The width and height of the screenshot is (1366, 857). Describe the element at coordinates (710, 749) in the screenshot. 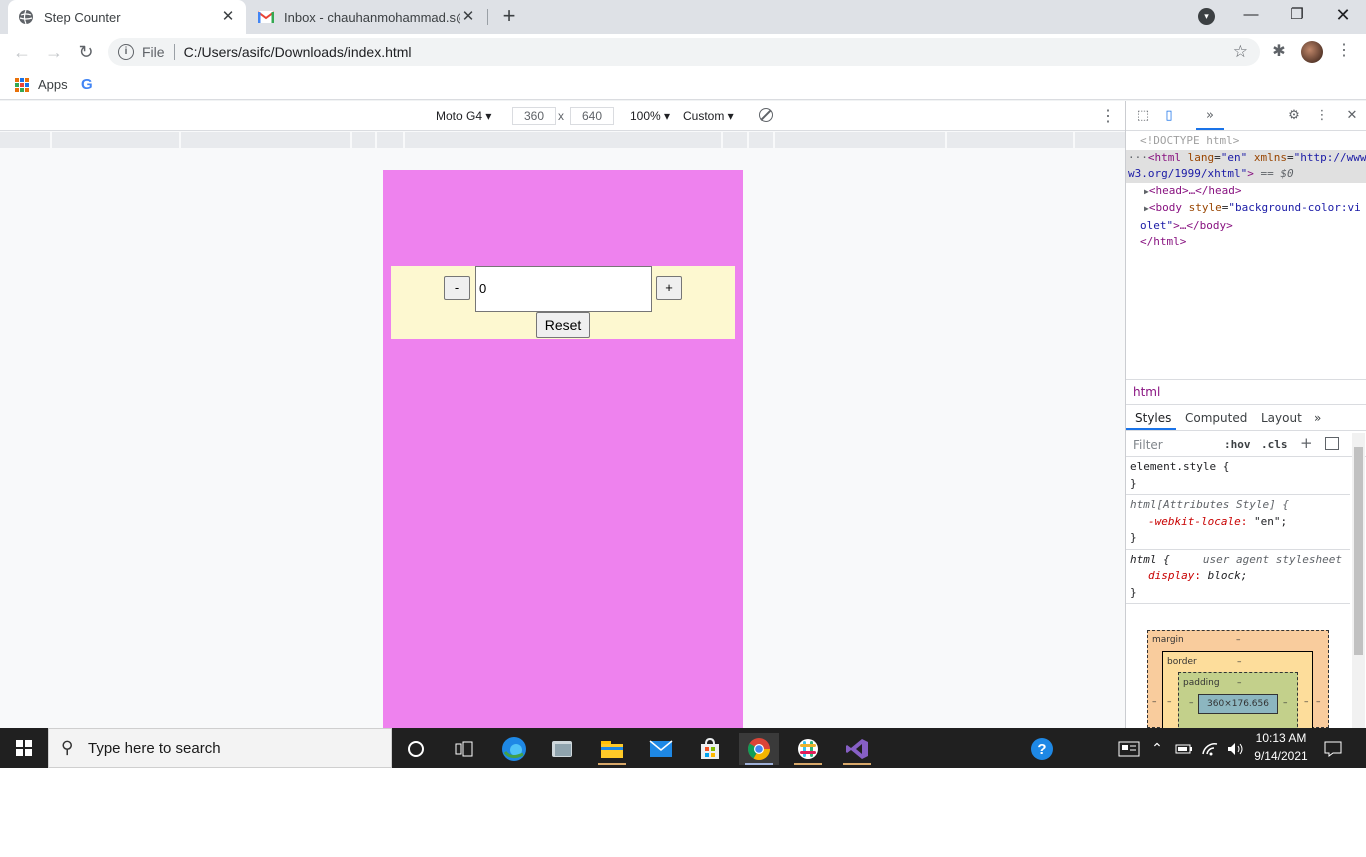

I see `store-icon` at that location.